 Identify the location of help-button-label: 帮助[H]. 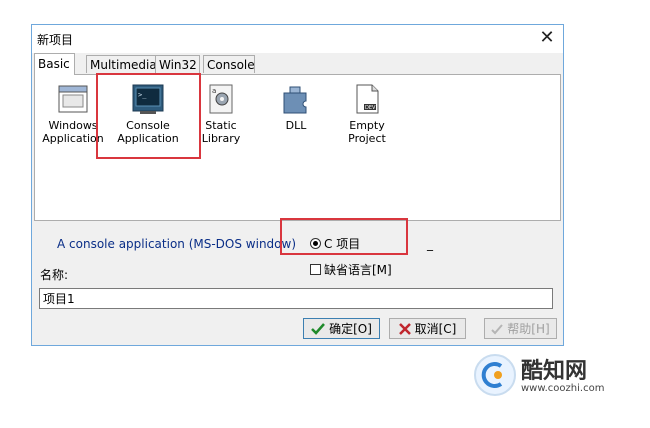
(528, 329).